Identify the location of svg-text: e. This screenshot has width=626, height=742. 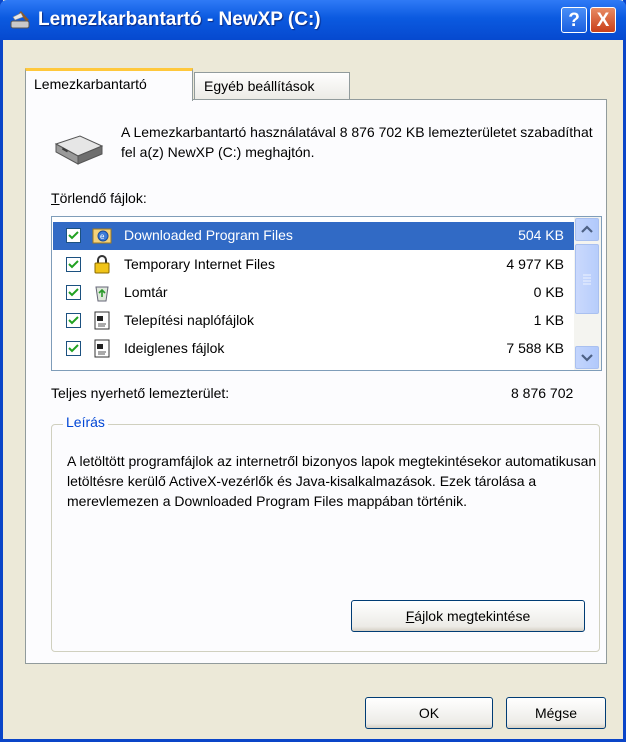
(102, 236).